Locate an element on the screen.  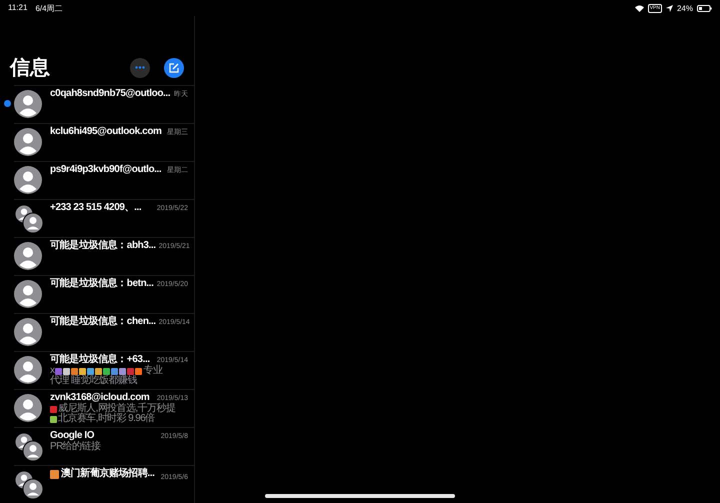
message-preview: x is located at coordinates (52, 371).